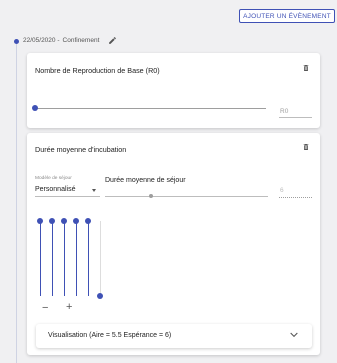 The width and height of the screenshot is (337, 363). What do you see at coordinates (151, 196) in the screenshot?
I see `stay-duration-slider-thumb` at bounding box center [151, 196].